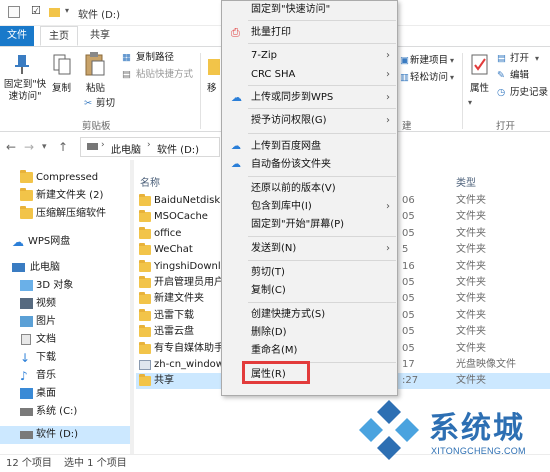  Describe the element at coordinates (95, 89) in the screenshot. I see `paste-button: 粘贴` at that location.